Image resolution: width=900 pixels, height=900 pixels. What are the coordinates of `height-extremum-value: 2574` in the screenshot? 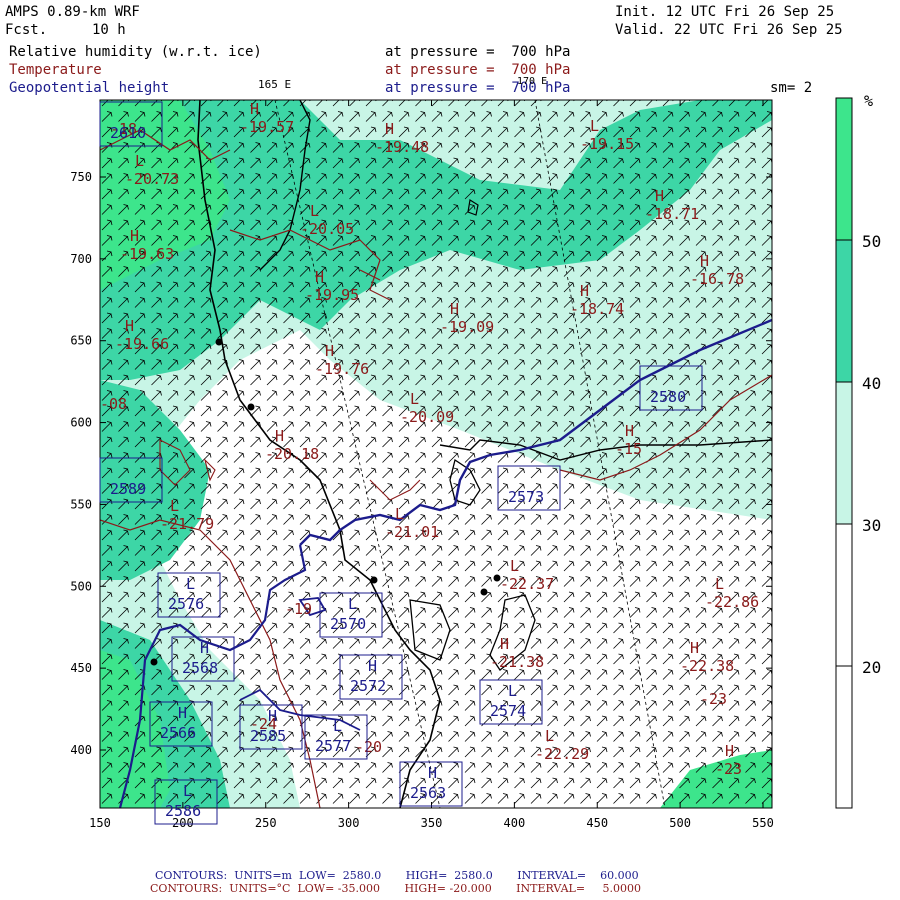 It's located at (508, 711).